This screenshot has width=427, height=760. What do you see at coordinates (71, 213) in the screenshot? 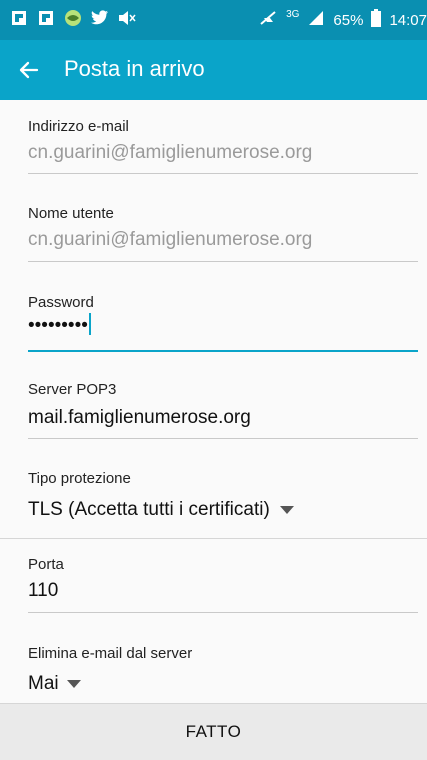
I see `username-label: Nome utente` at bounding box center [71, 213].